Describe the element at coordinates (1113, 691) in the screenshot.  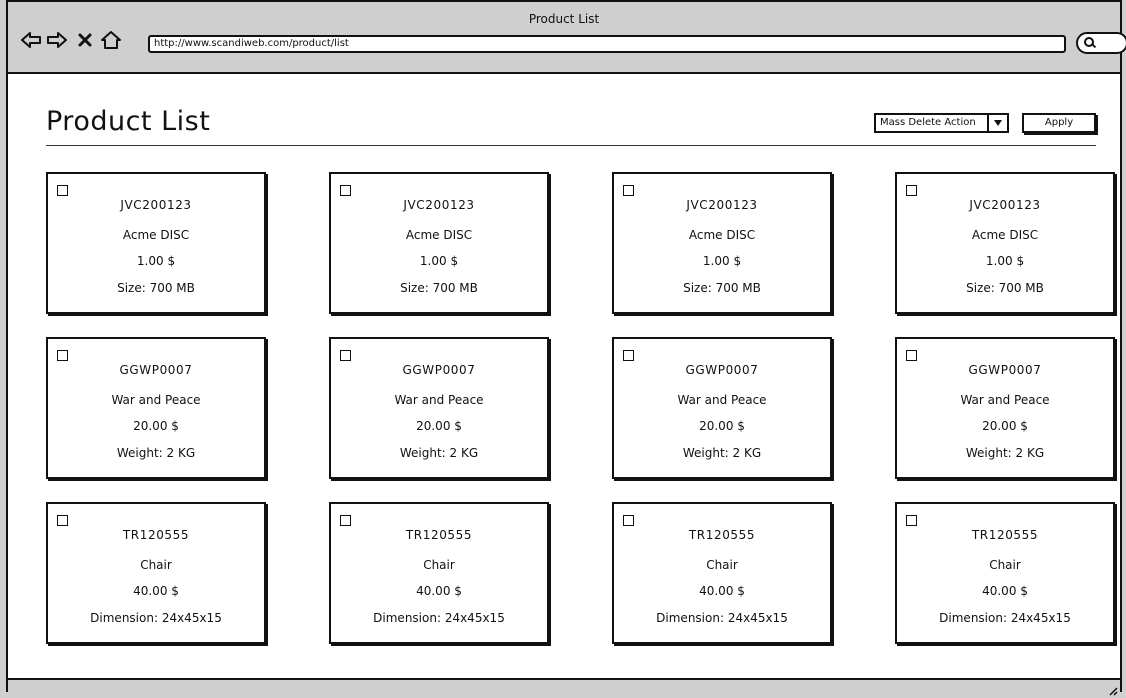
I see `resize-grip-icon` at that location.